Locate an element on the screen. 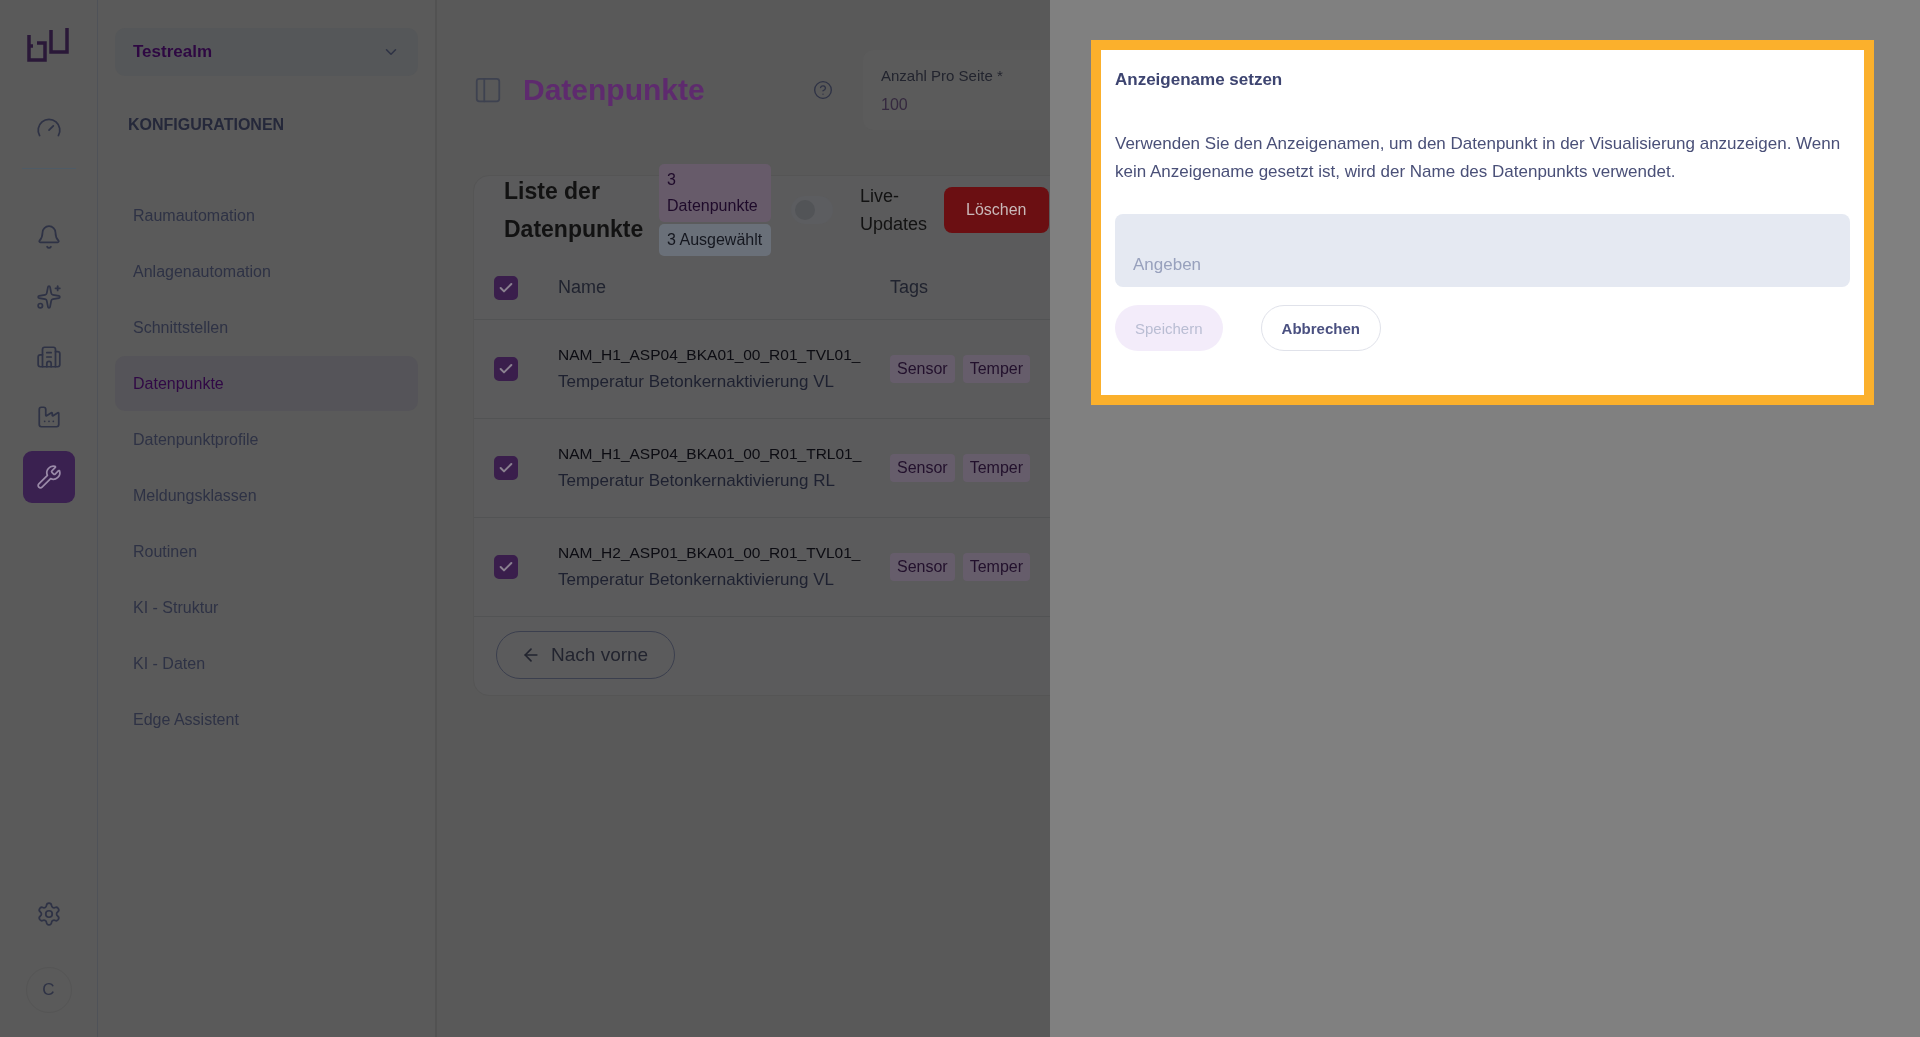  field-label: Anzahl Pro Seite * is located at coordinates (942, 75).